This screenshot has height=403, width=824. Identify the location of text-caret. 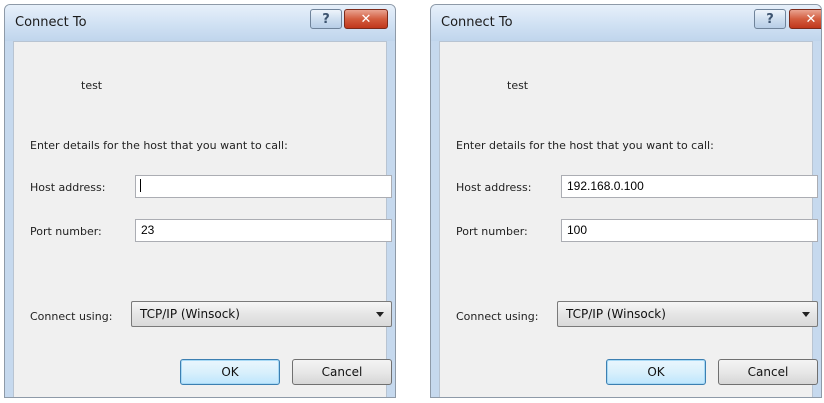
(140, 185).